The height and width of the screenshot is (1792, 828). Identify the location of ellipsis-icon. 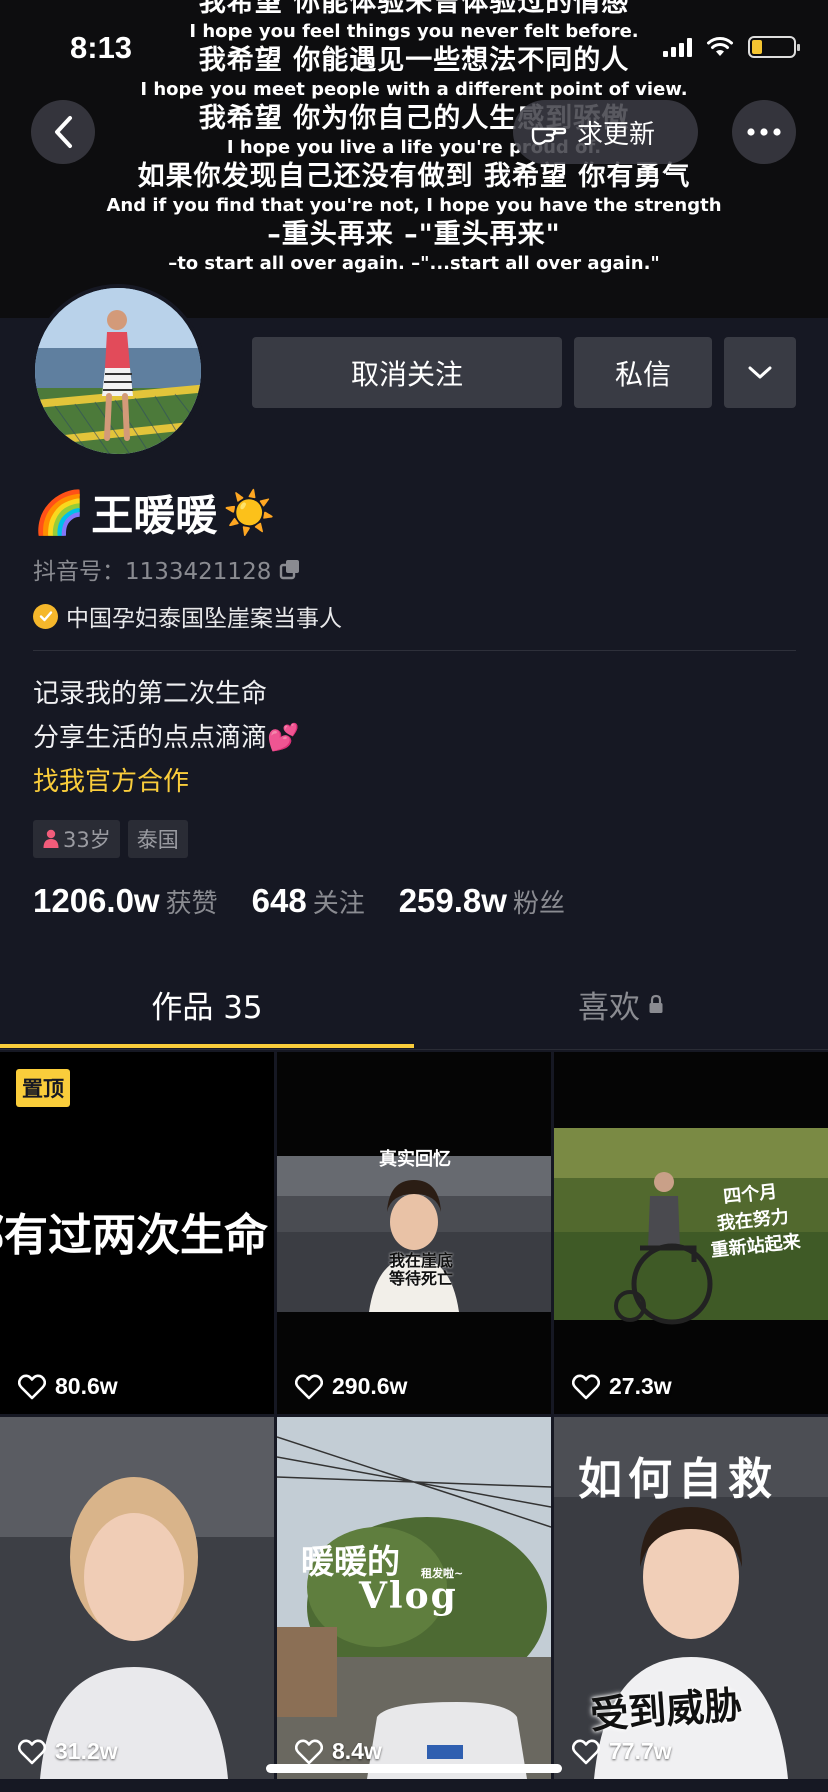
(764, 132).